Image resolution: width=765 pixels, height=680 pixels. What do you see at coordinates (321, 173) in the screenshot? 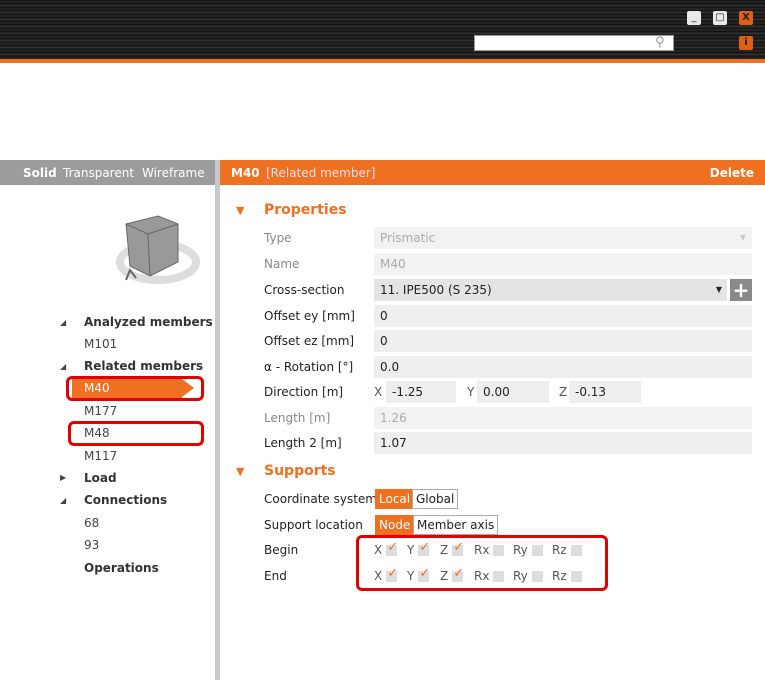
I see `member-kind: [Related member]` at bounding box center [321, 173].